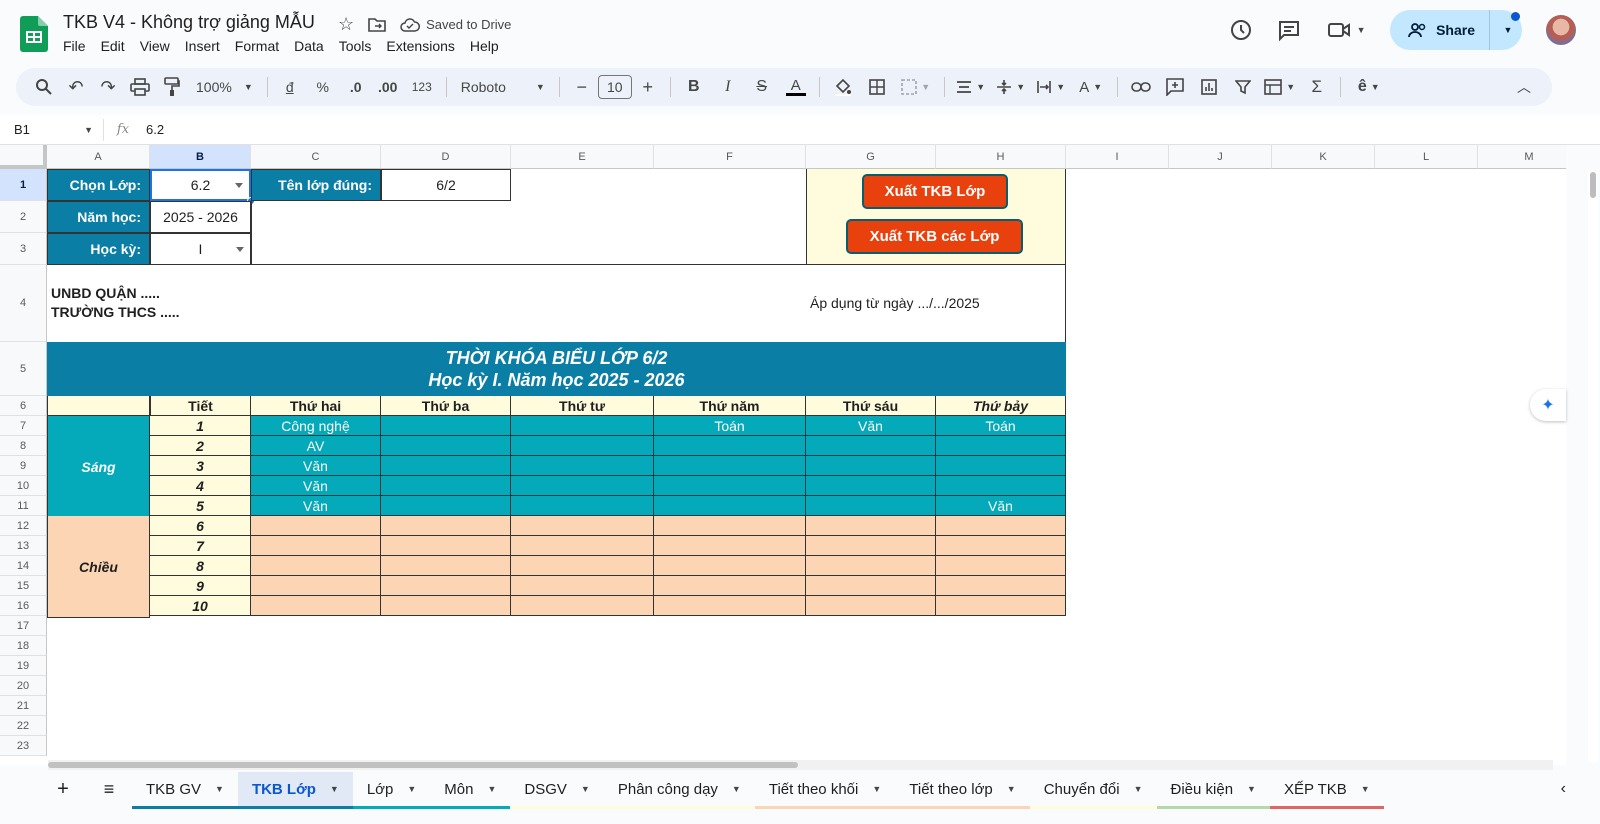 The width and height of the screenshot is (1600, 824). What do you see at coordinates (455, 24) in the screenshot?
I see `save-status: Saved to Drive` at bounding box center [455, 24].